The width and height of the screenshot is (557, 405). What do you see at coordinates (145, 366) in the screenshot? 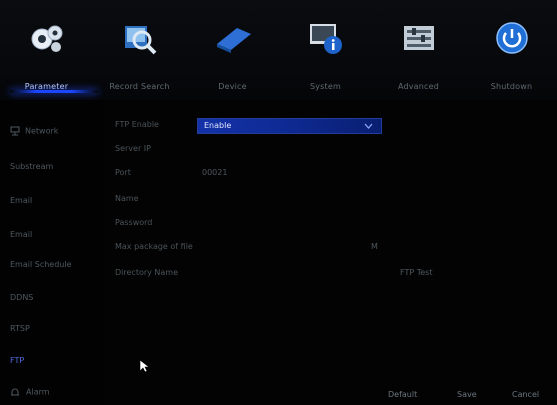
I see `mouse-pointer-icon` at bounding box center [145, 366].